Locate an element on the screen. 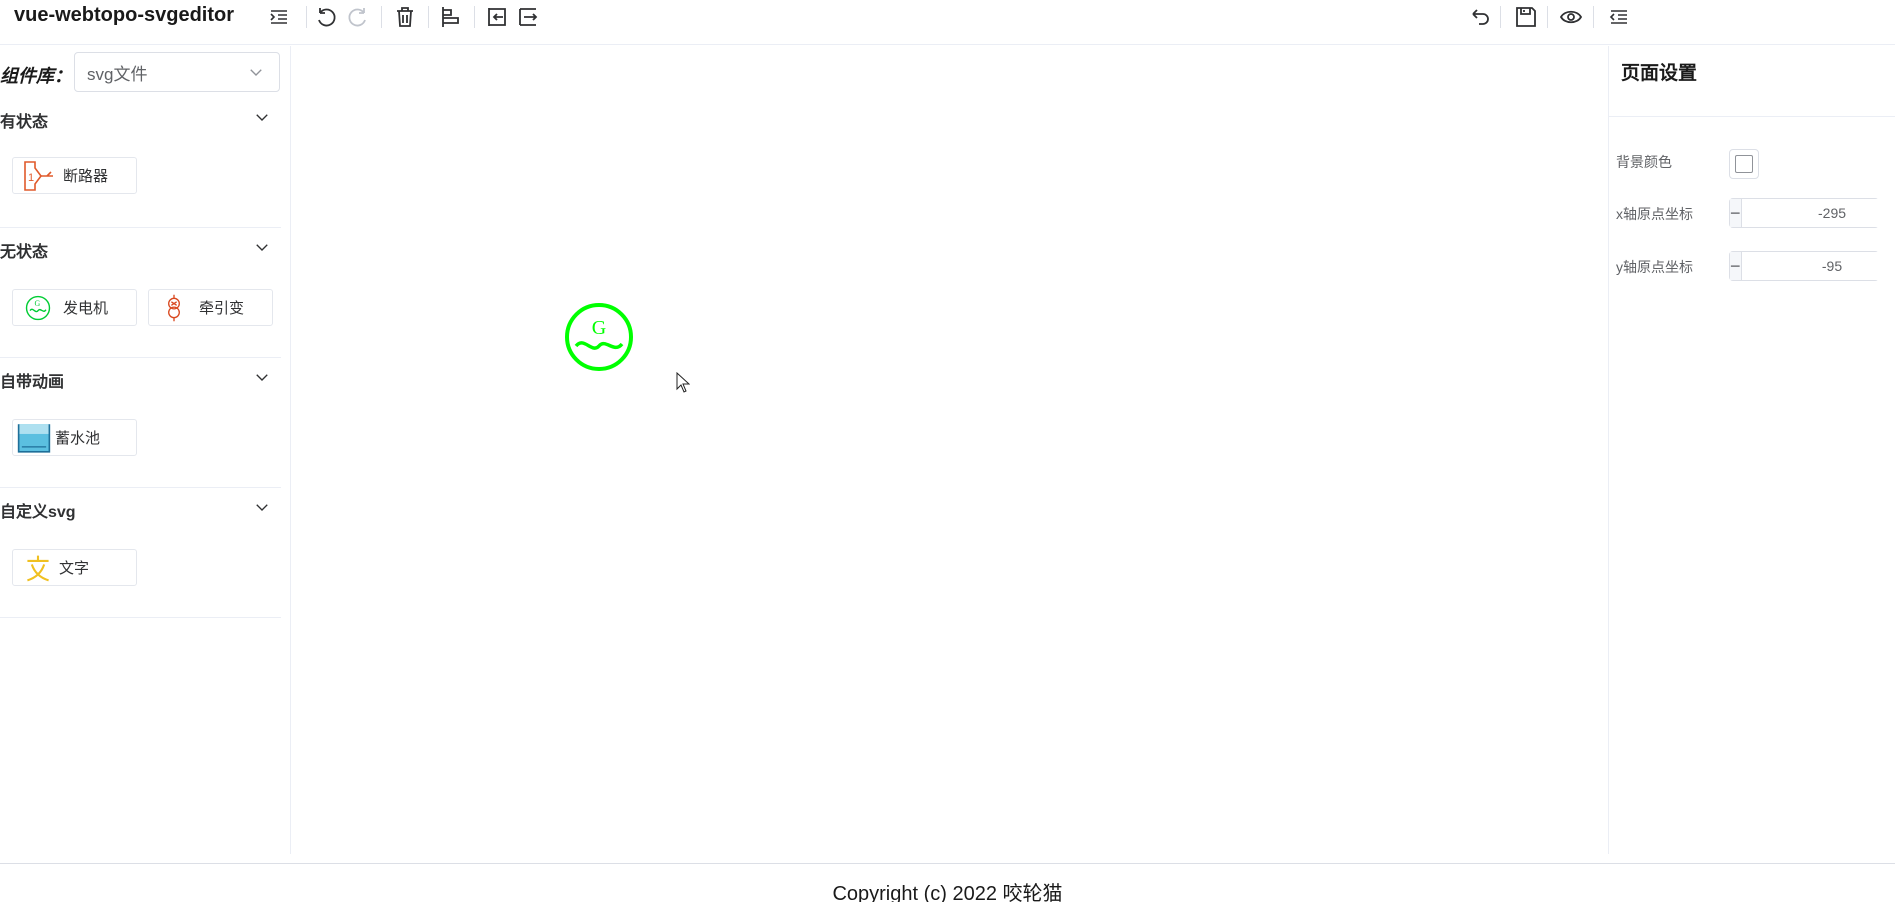 The height and width of the screenshot is (902, 1895). move-left-icon is located at coordinates (497, 17).